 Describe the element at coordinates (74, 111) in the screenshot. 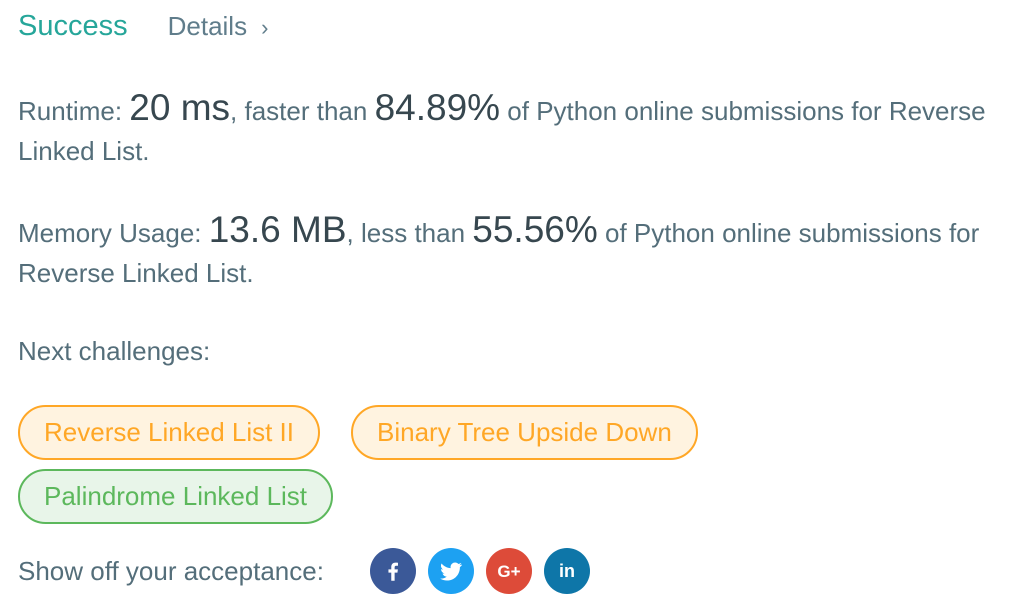

I see `runtime-label: Runtime:` at that location.